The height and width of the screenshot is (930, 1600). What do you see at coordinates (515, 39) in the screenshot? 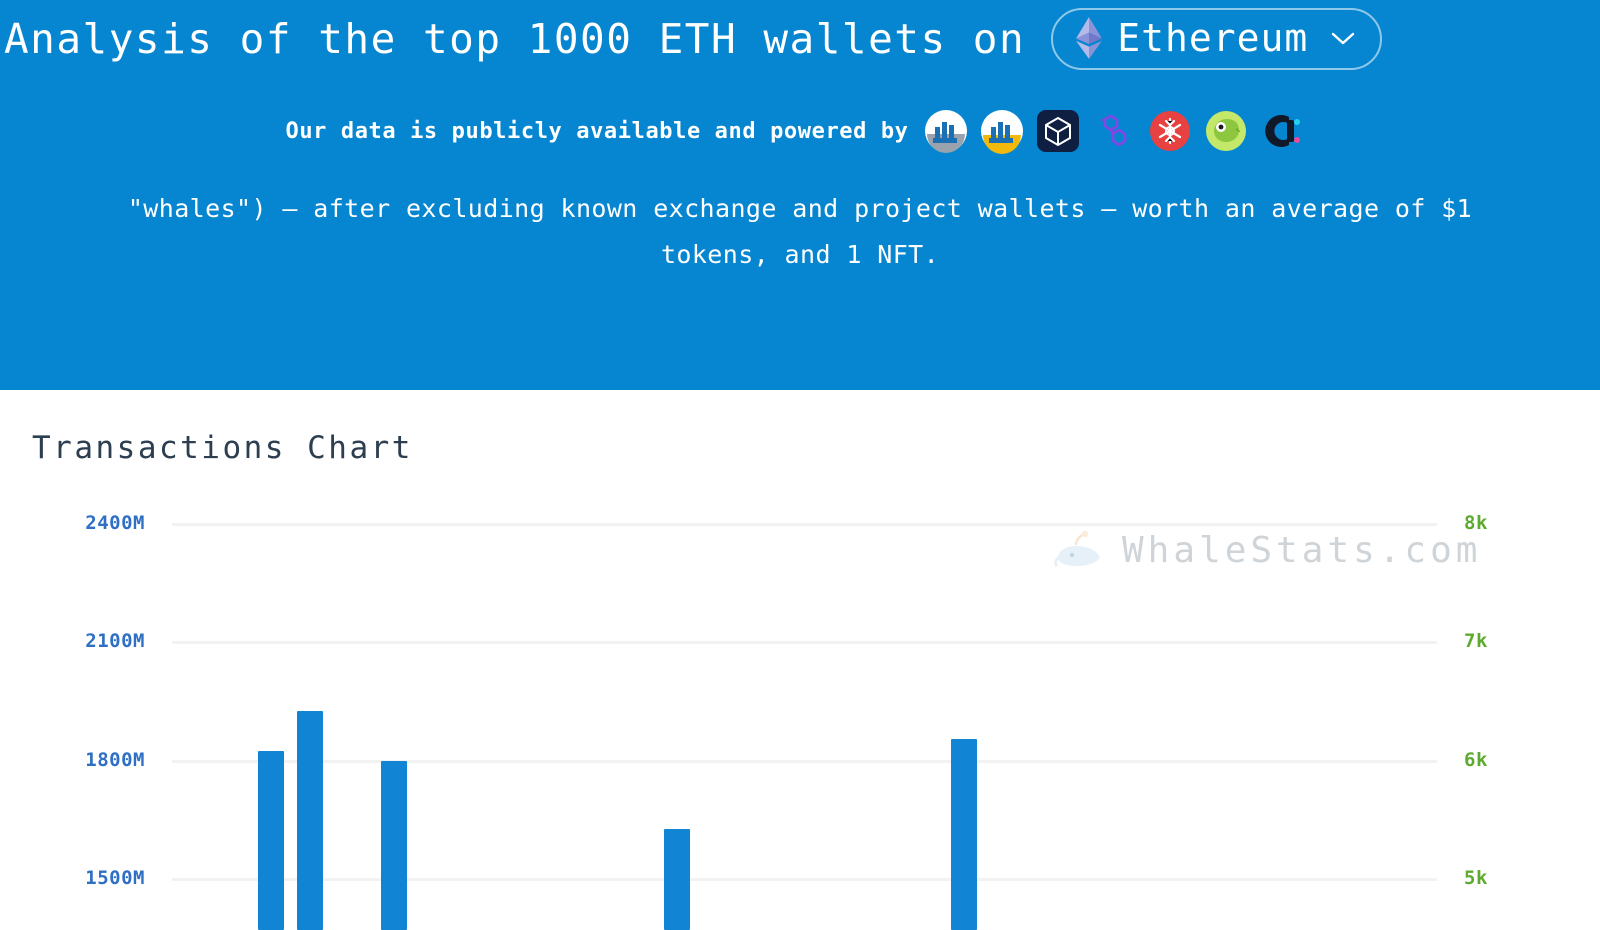
I see `page-title: Analysis of the top 1000 ETH wallets on` at bounding box center [515, 39].